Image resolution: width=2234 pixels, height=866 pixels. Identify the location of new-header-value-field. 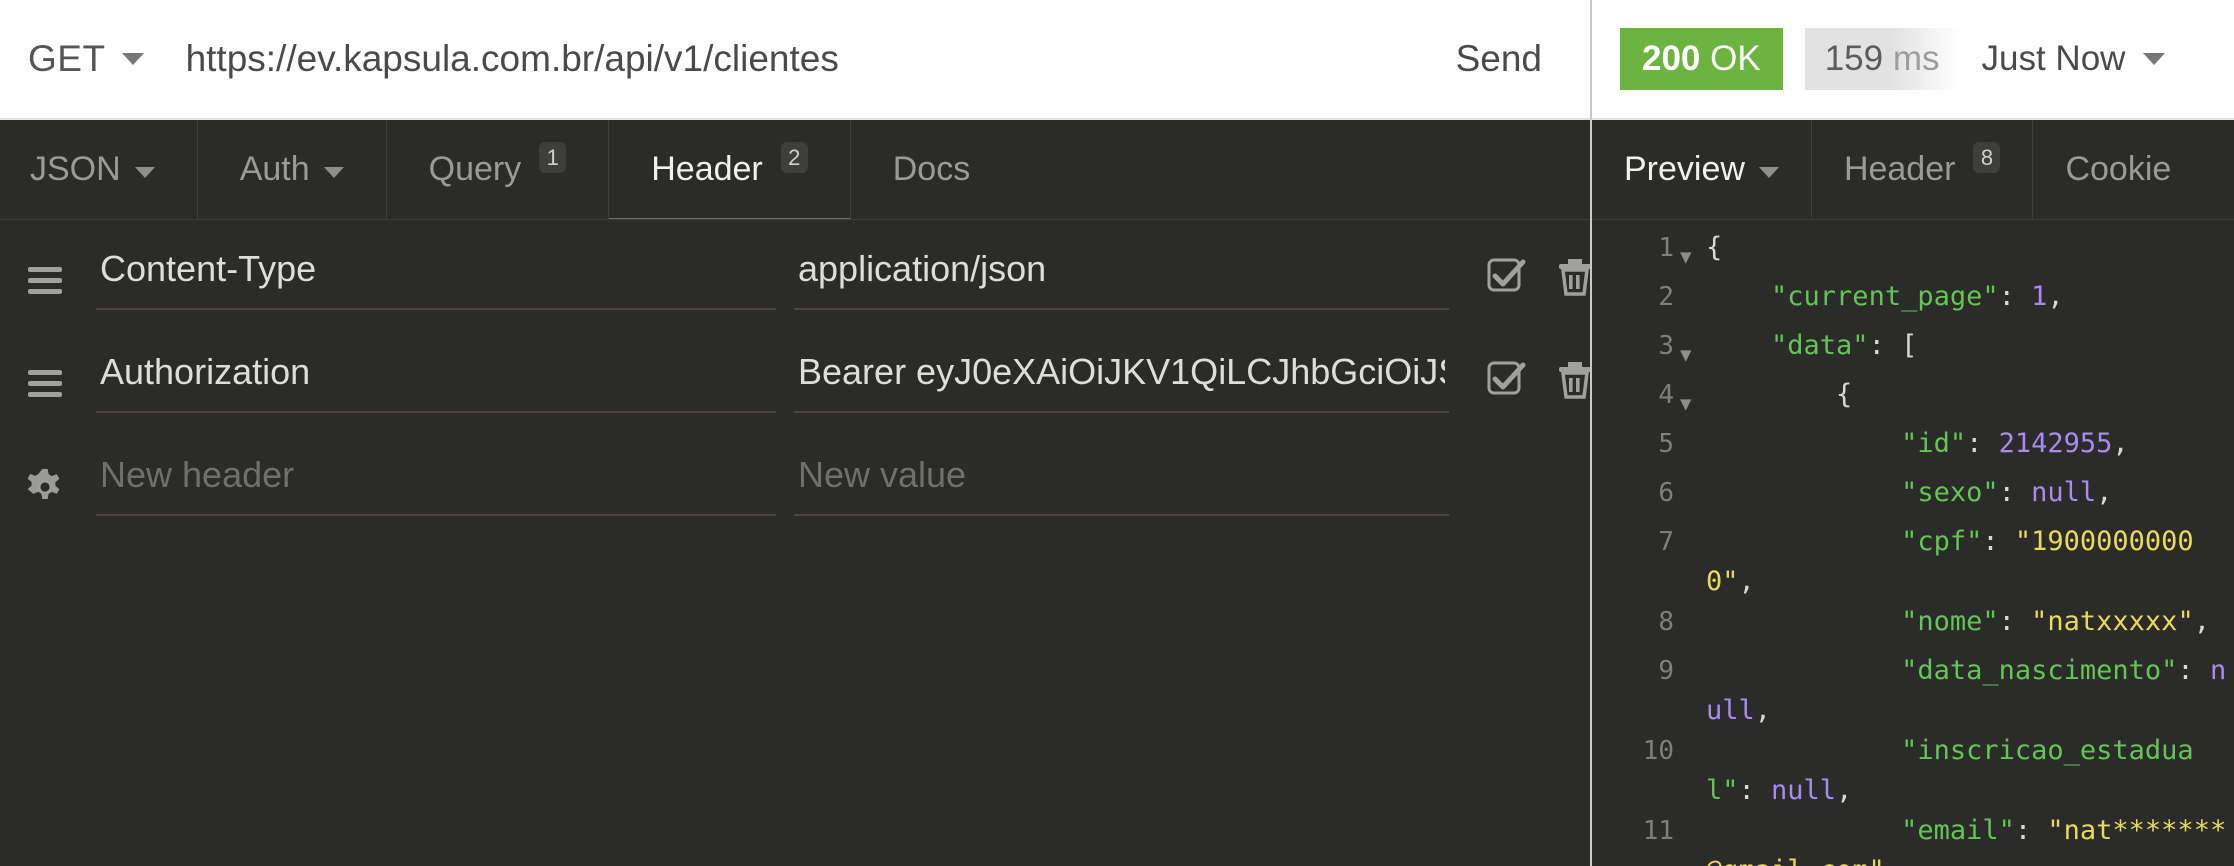
(1121, 480).